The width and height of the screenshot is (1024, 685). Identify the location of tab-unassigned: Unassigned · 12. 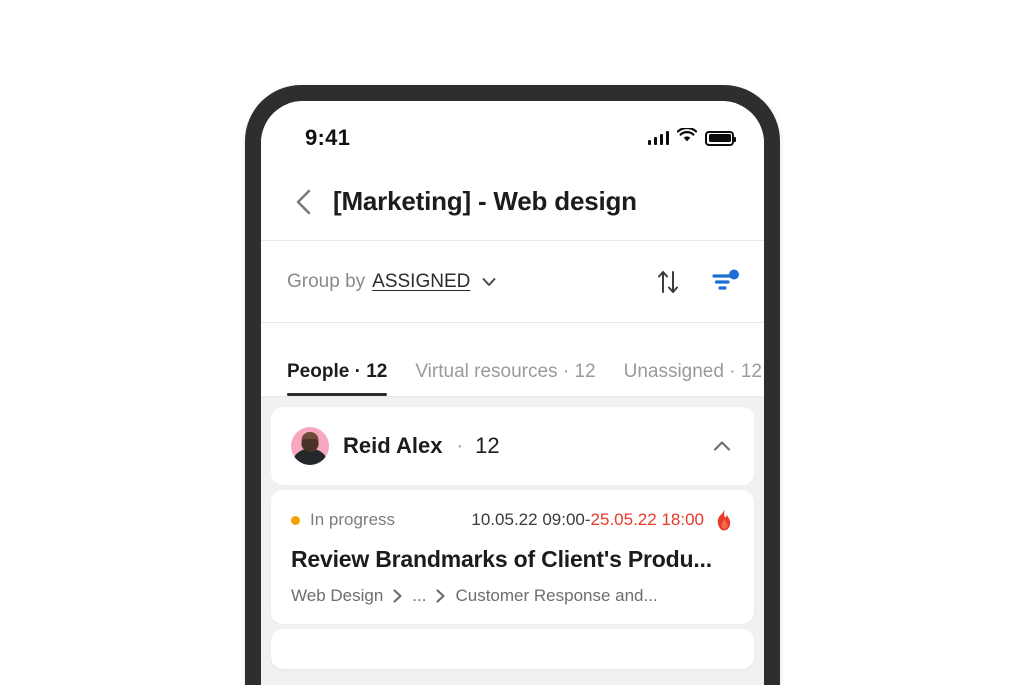
(693, 378).